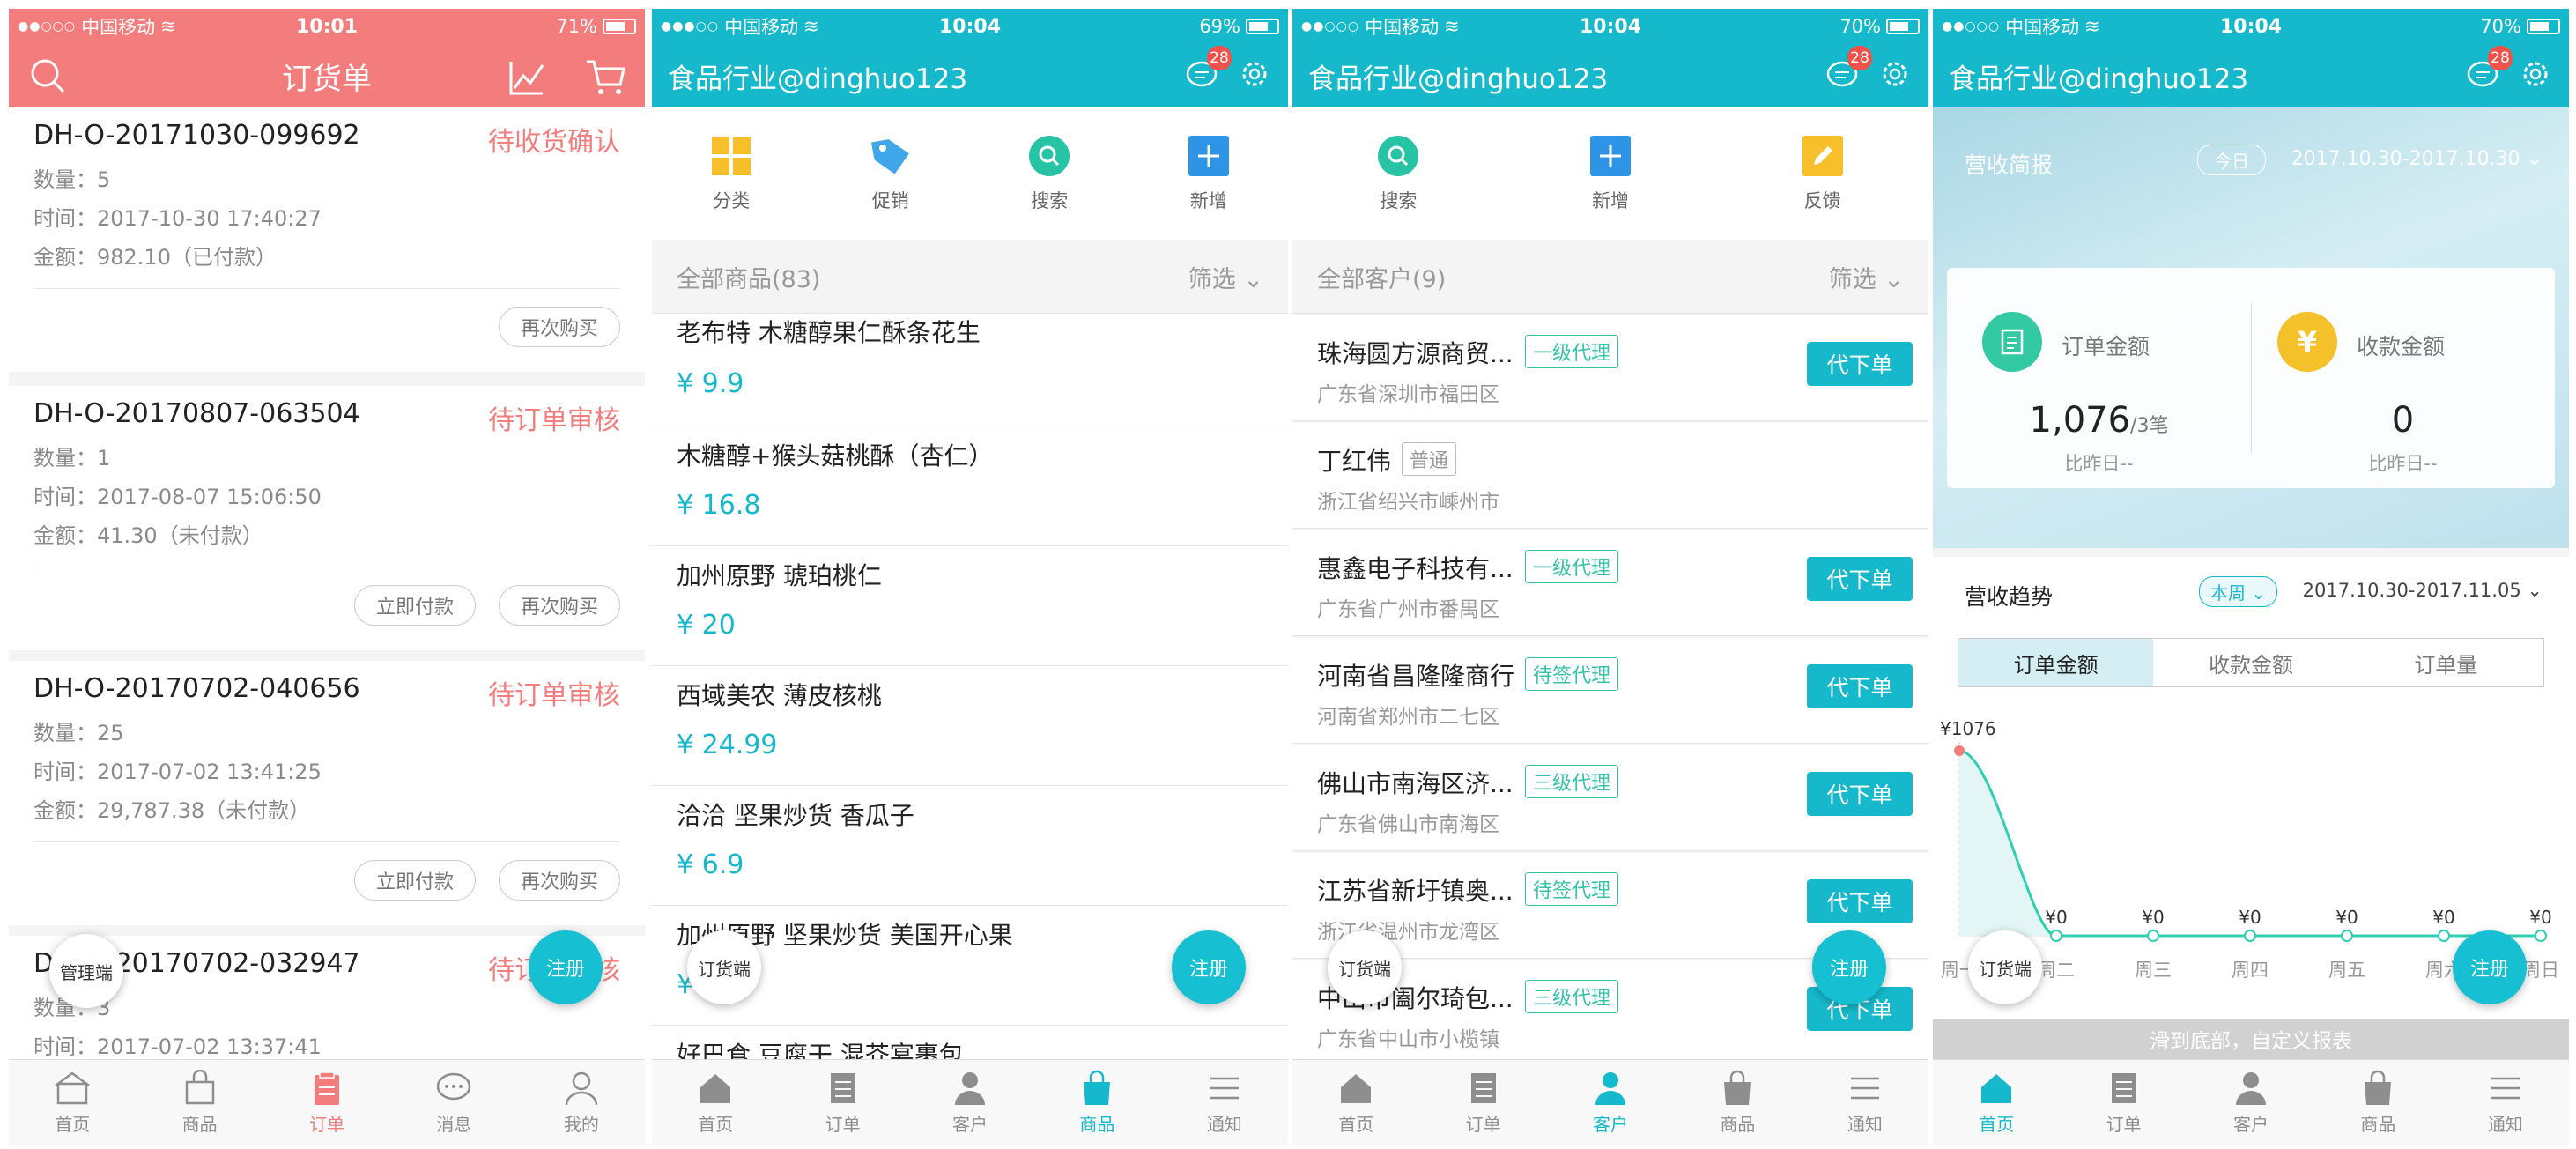 The image size is (2576, 1149). What do you see at coordinates (891, 173) in the screenshot?
I see `promotion-button: 促销` at bounding box center [891, 173].